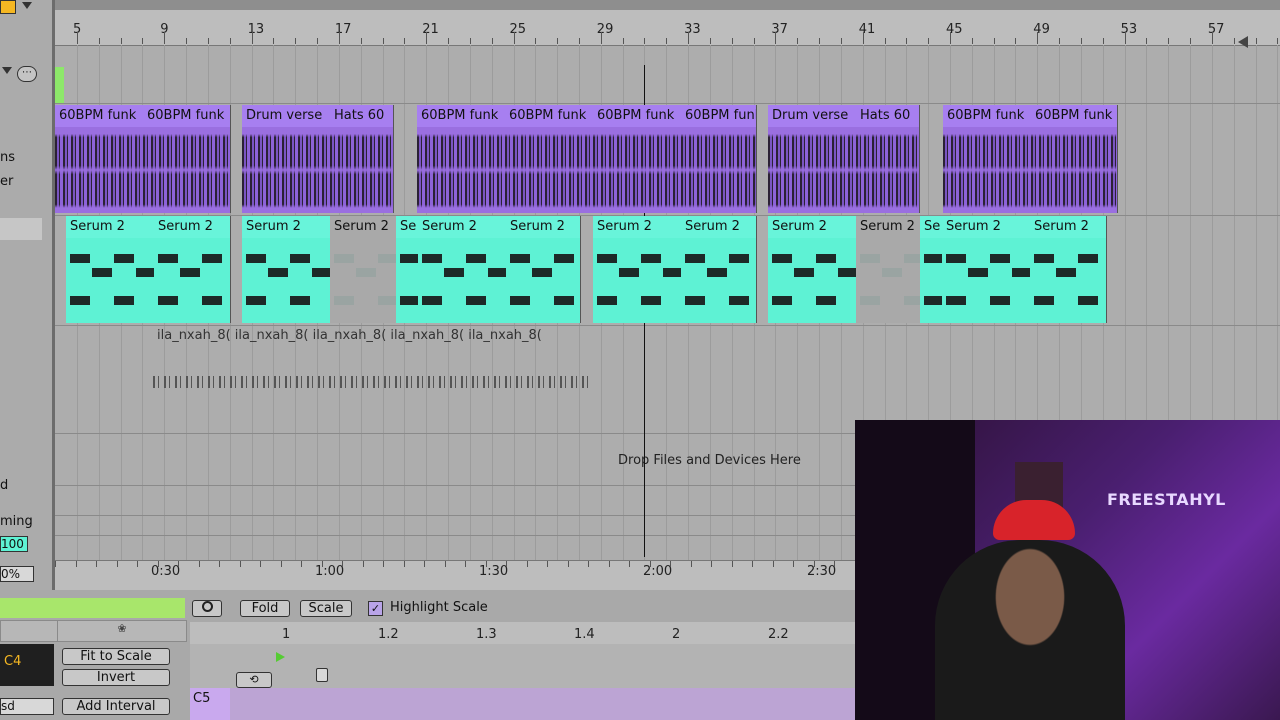 Image resolution: width=1280 pixels, height=720 pixels. What do you see at coordinates (522, 704) in the screenshot?
I see `piano-key-c5` at bounding box center [522, 704].